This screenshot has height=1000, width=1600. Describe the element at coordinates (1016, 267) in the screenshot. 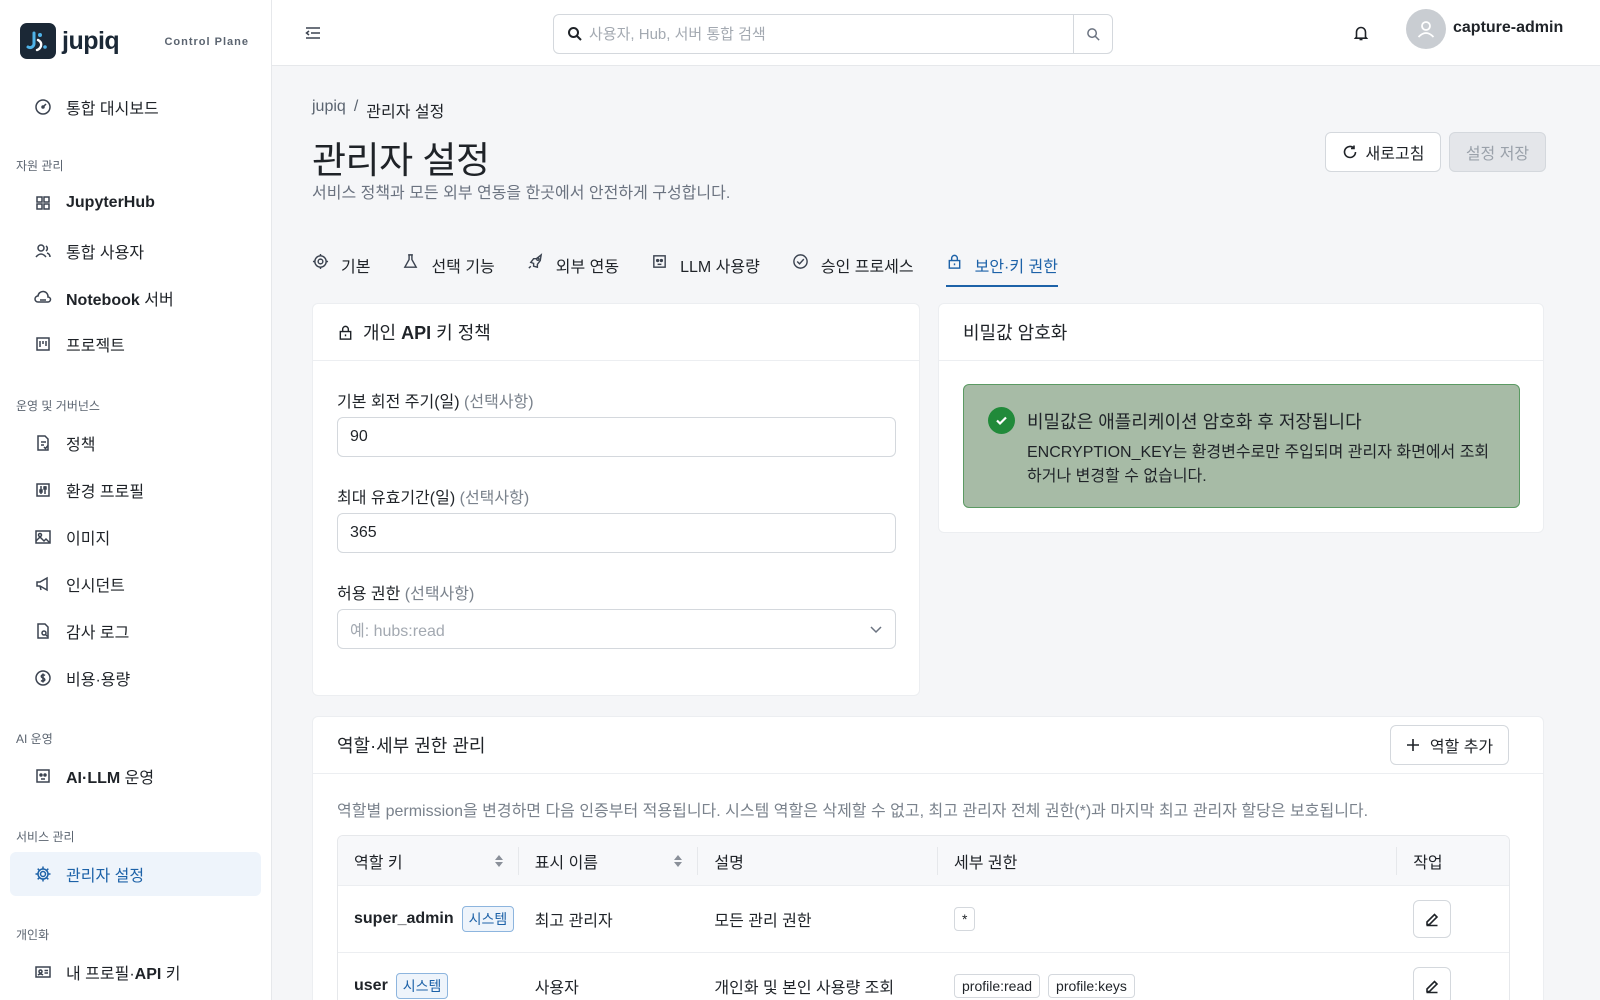

I see `tab-label: 보안·키 권한` at that location.